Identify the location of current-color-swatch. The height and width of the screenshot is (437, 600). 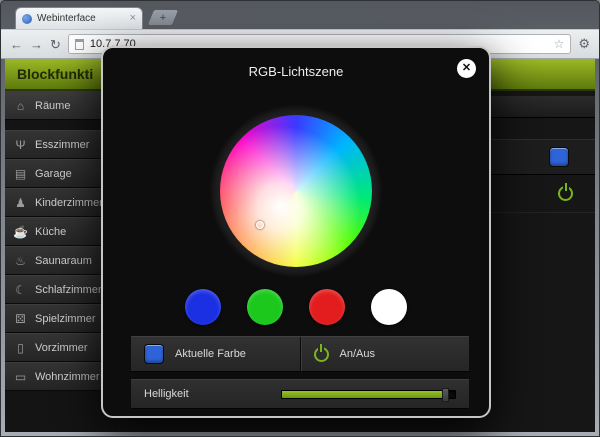
(154, 354).